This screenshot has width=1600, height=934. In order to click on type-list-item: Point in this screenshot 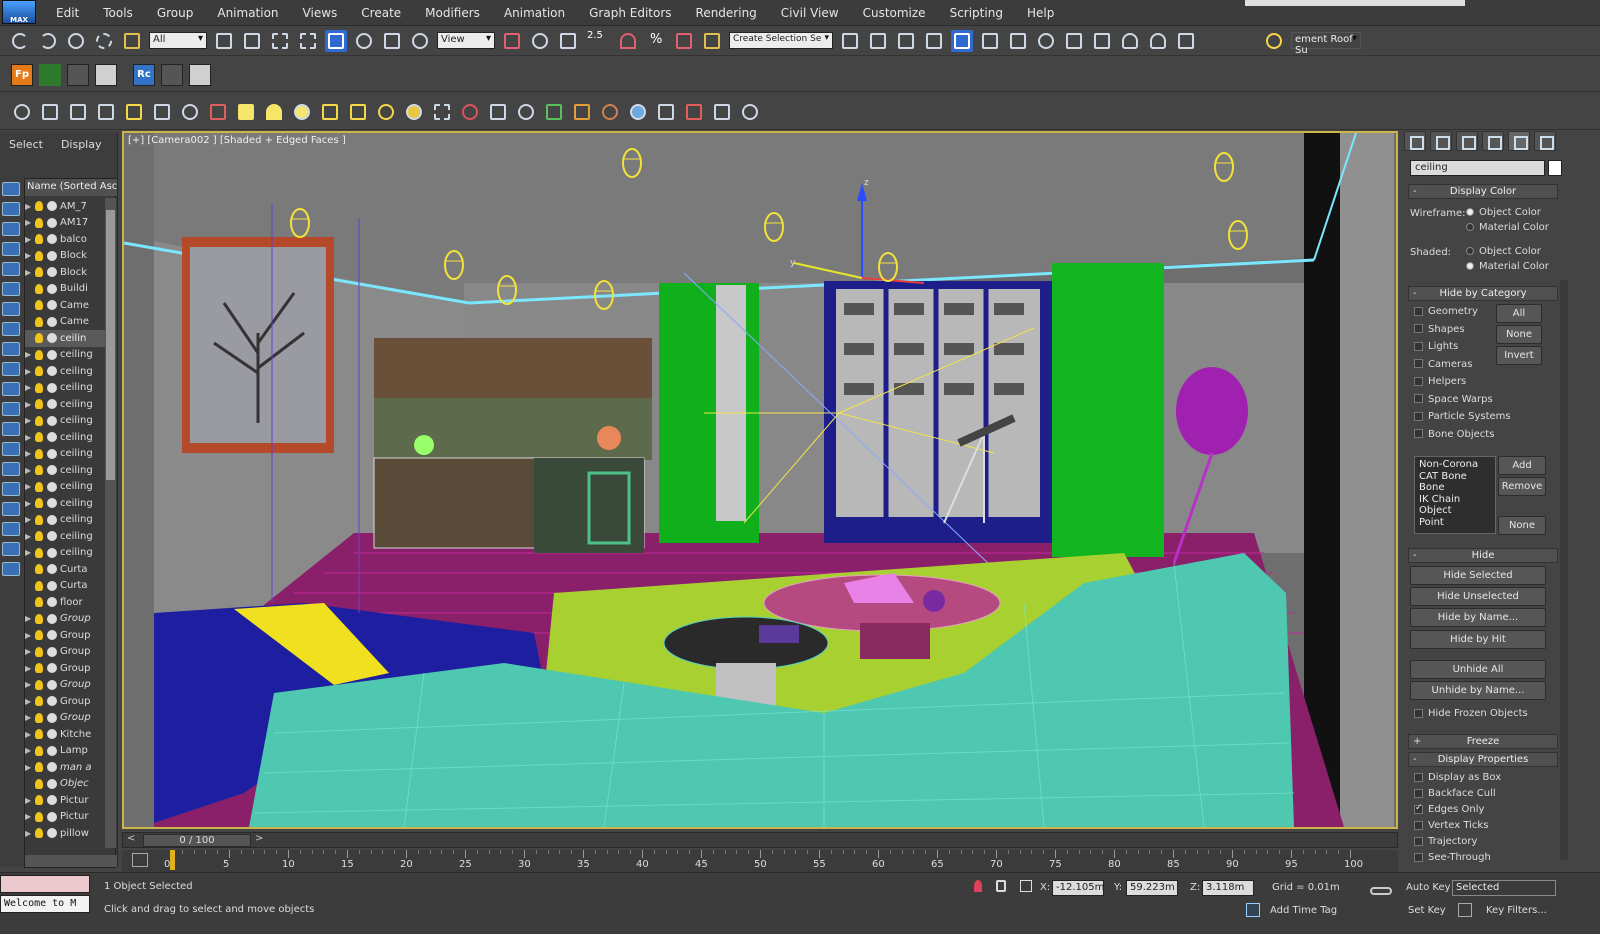, I will do `click(1455, 523)`.